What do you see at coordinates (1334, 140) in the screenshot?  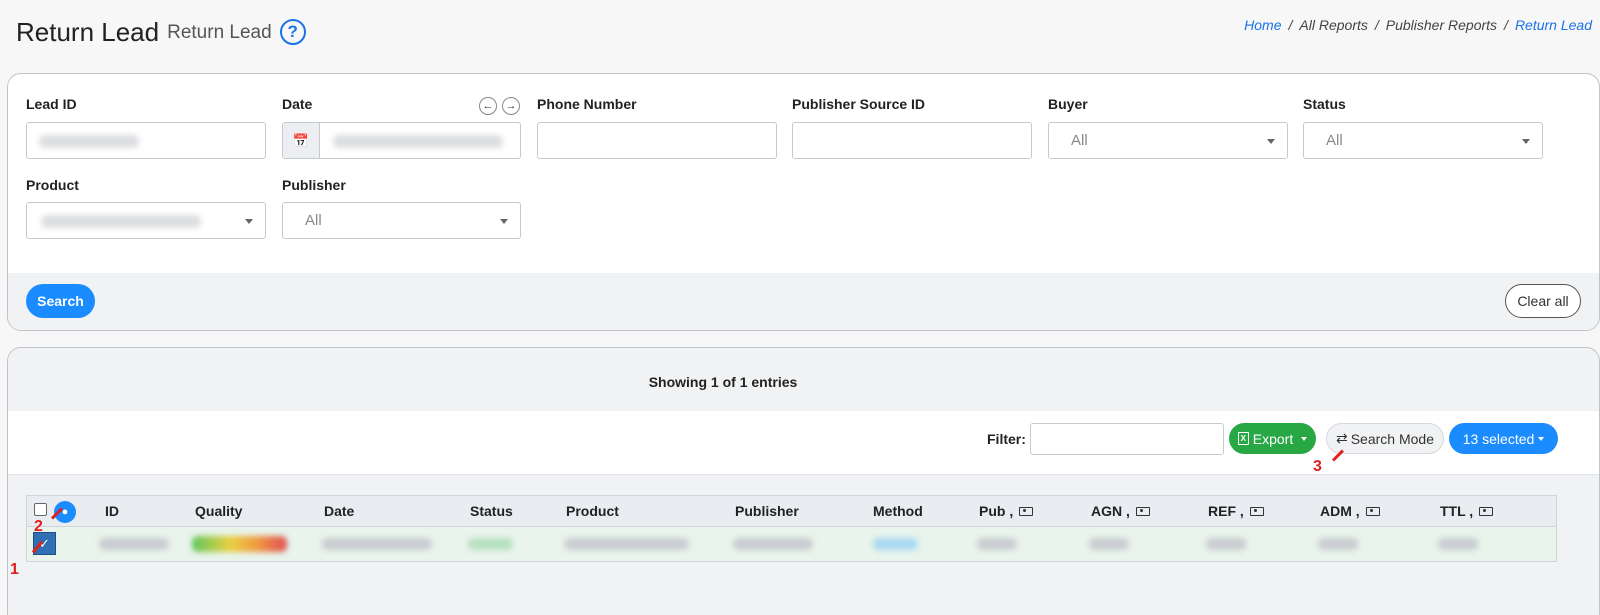 I see `status-select-value: All` at bounding box center [1334, 140].